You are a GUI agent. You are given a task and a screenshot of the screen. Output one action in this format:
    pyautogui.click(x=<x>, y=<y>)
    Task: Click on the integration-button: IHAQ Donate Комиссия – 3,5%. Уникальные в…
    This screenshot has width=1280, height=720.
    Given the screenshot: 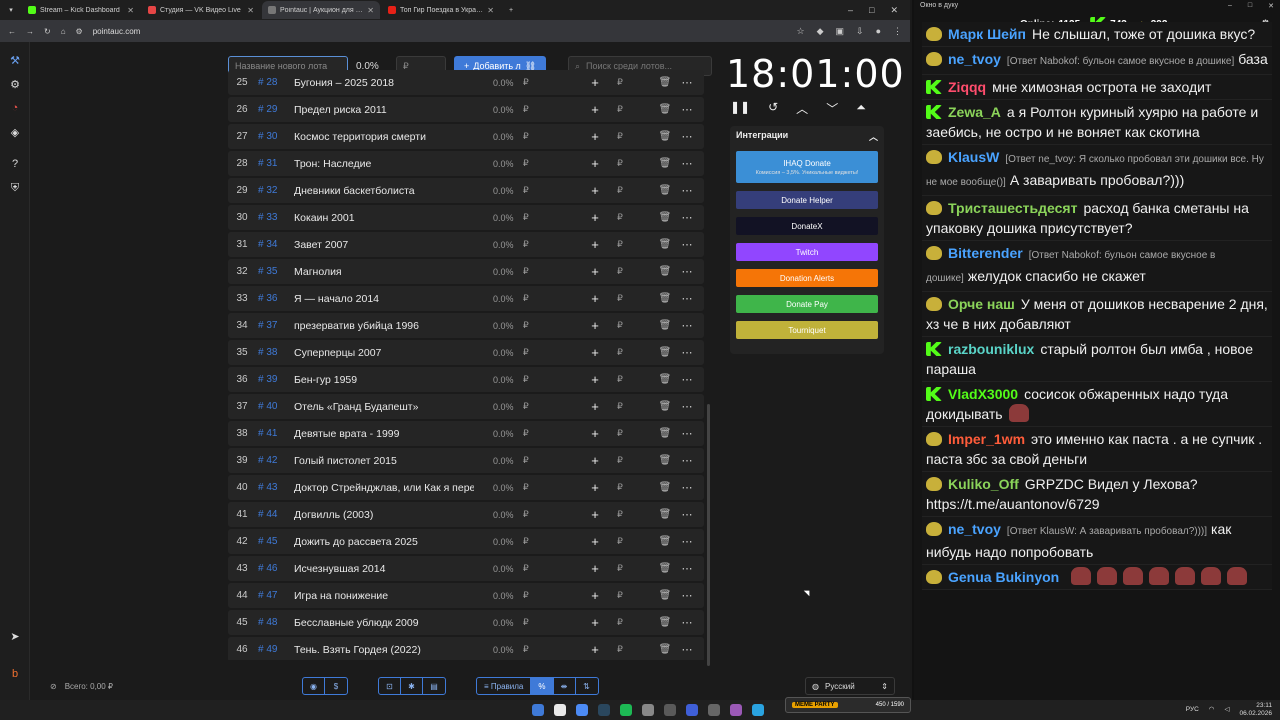 What is the action you would take?
    pyautogui.click(x=807, y=167)
    